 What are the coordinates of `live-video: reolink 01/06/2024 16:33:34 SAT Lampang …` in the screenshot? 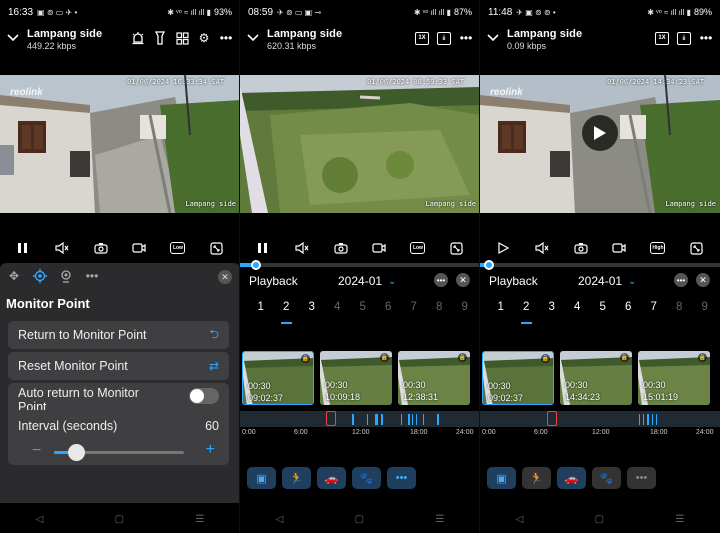 It's located at (119, 144).